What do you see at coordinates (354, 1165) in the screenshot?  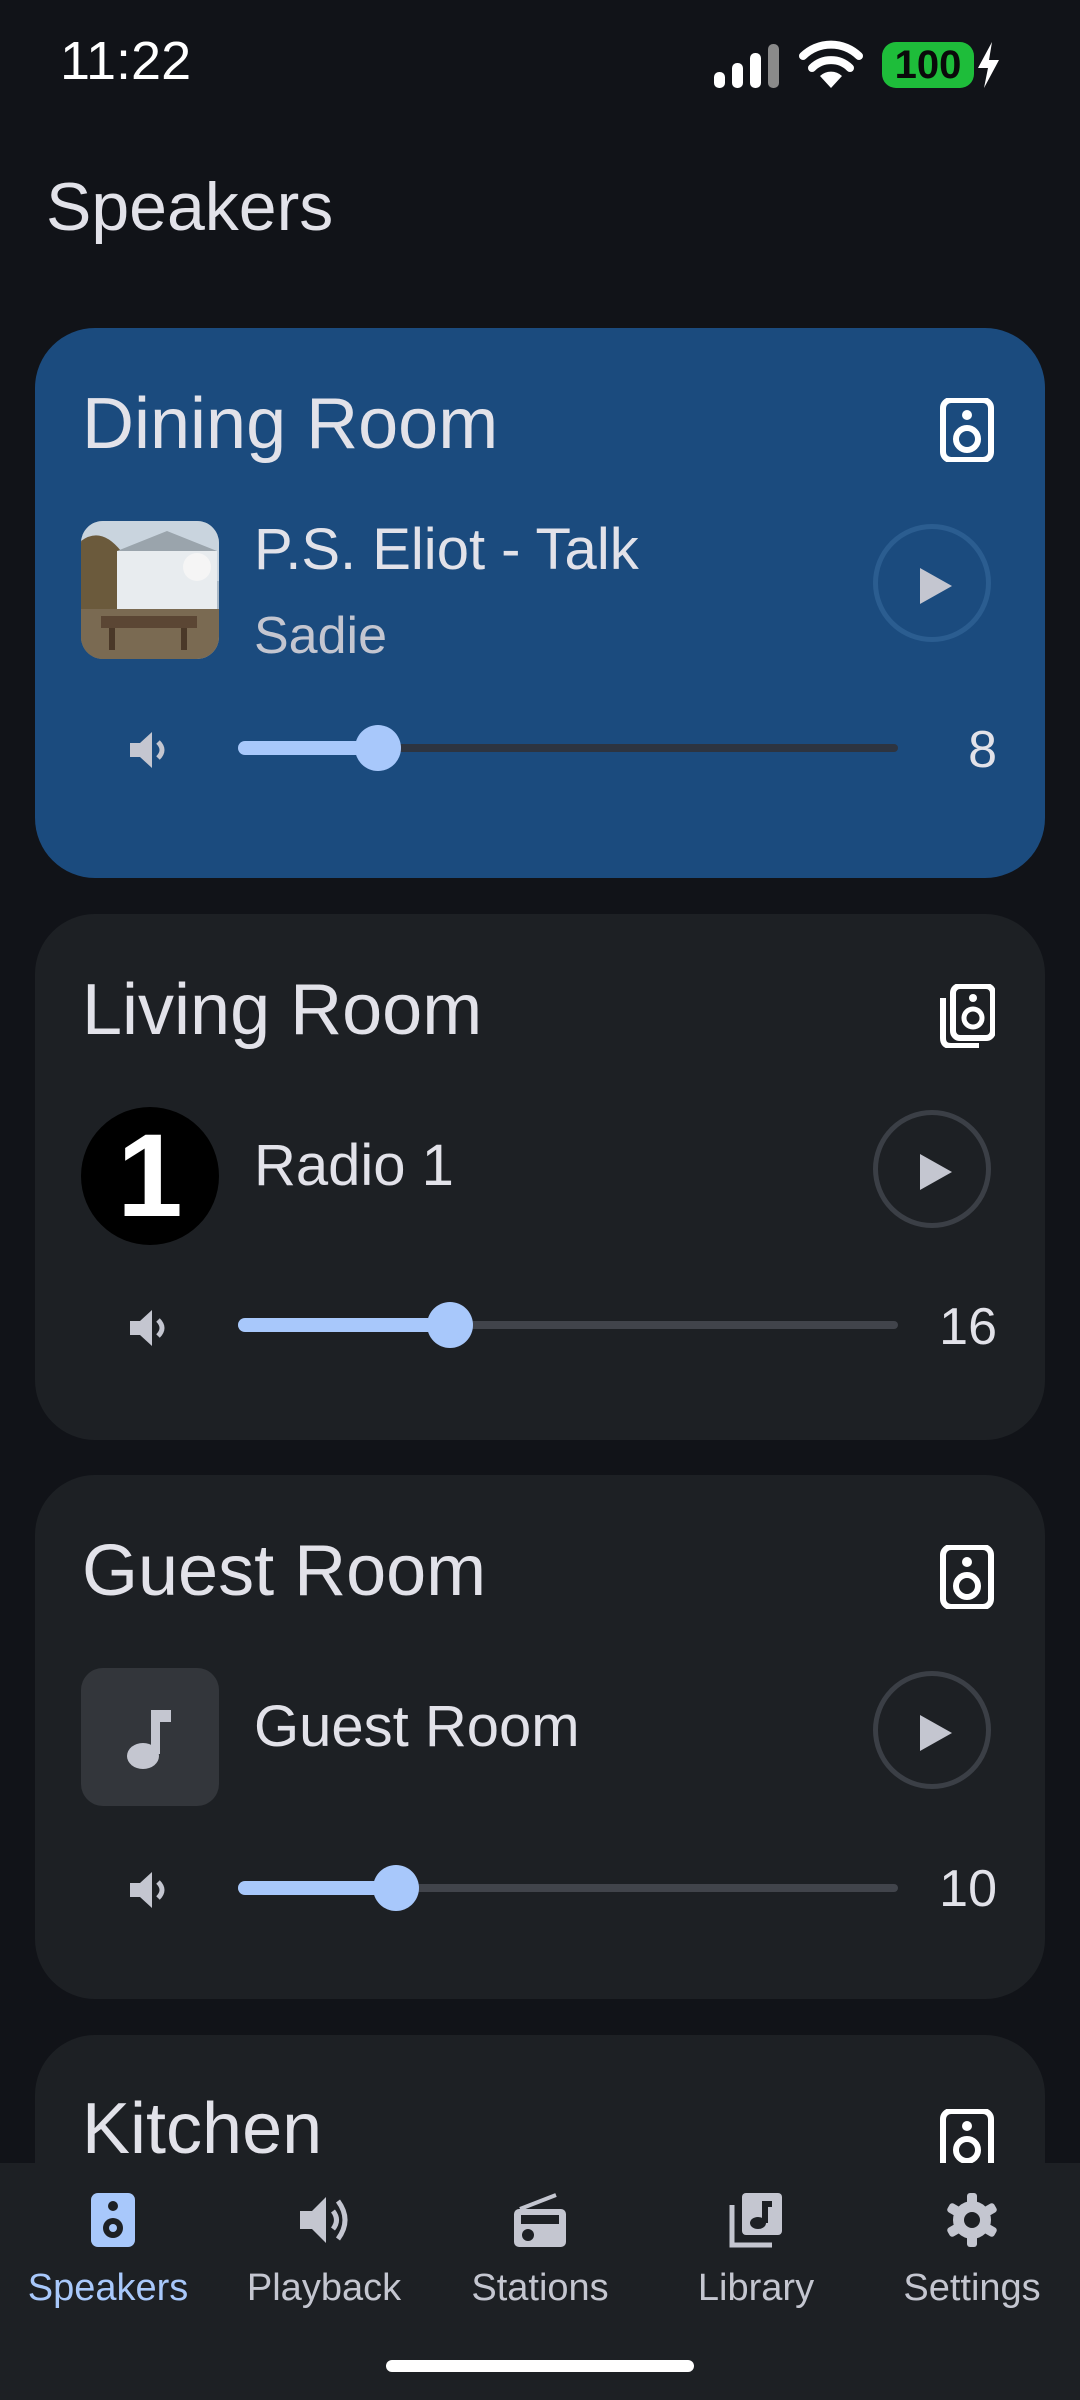 I see `station-name: Radio 1` at bounding box center [354, 1165].